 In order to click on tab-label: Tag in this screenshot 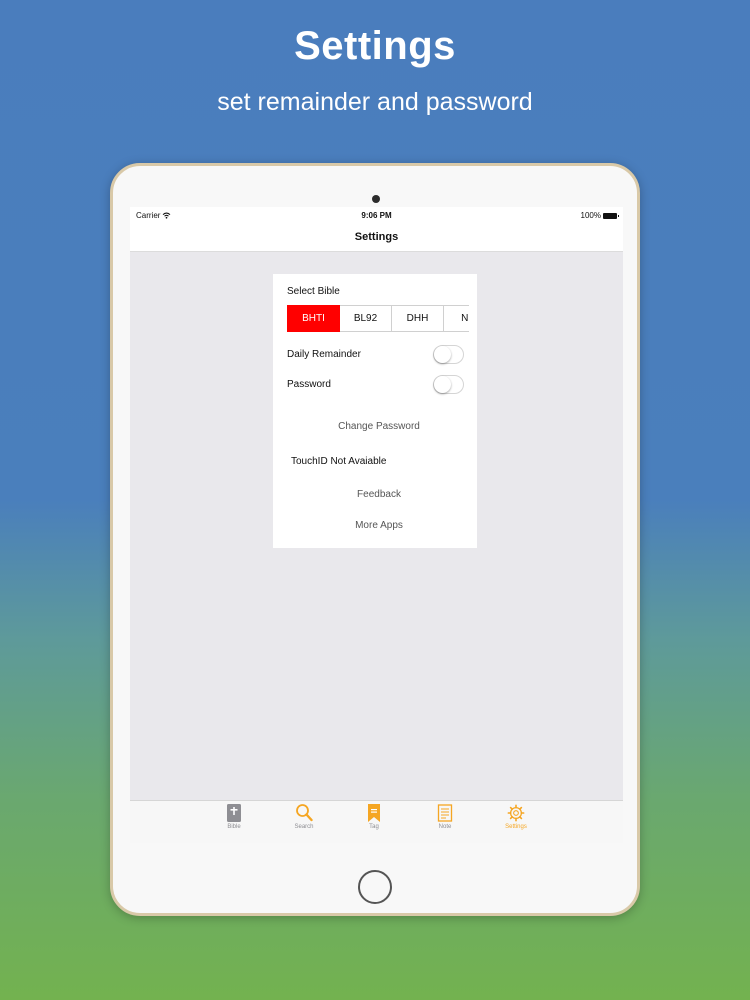, I will do `click(374, 827)`.